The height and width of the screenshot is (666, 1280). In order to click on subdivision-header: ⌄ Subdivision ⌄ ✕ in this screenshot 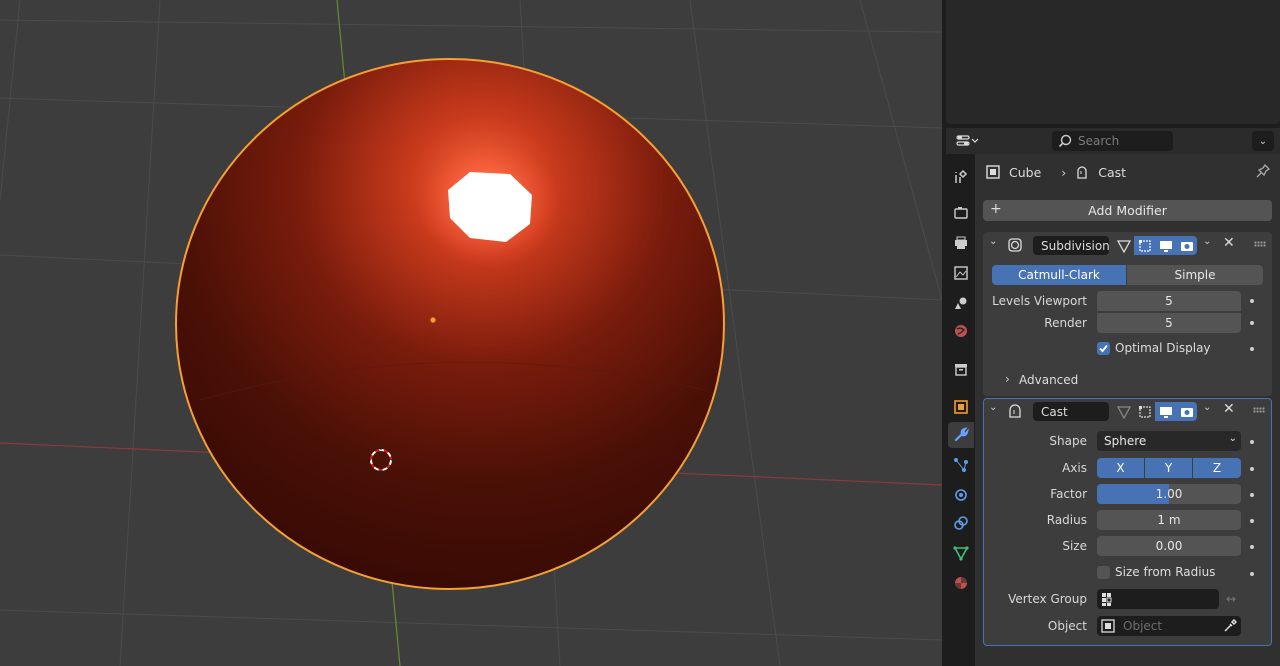, I will do `click(1127, 244)`.